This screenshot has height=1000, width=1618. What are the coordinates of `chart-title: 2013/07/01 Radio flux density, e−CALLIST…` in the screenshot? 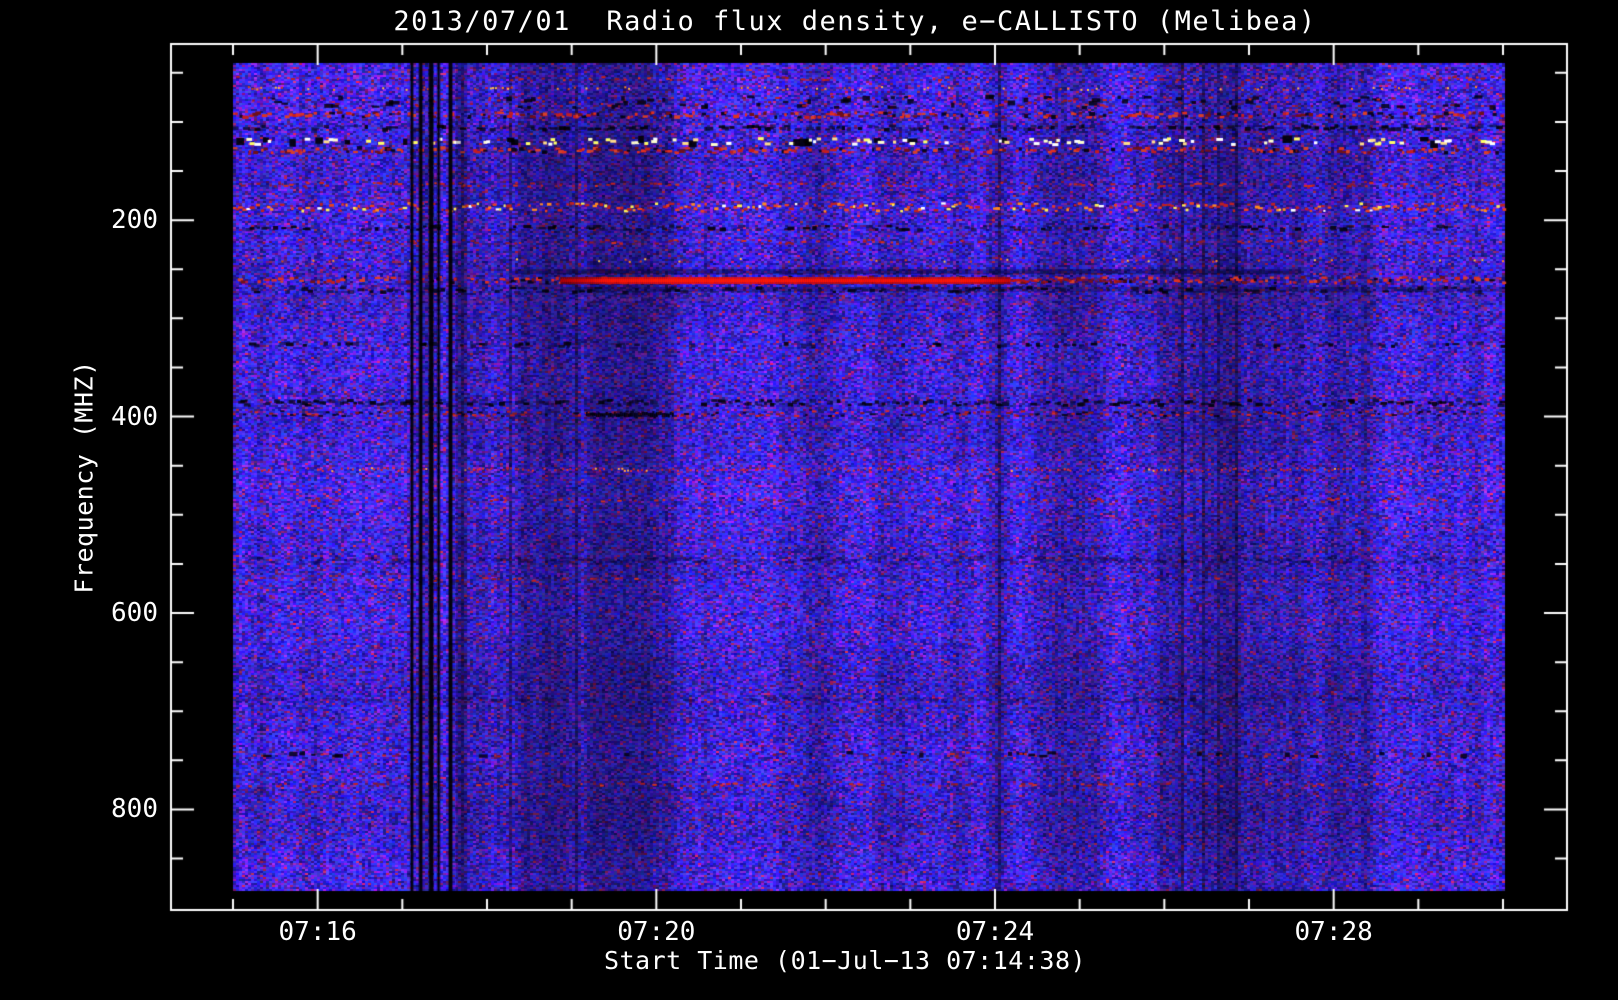 It's located at (855, 21).